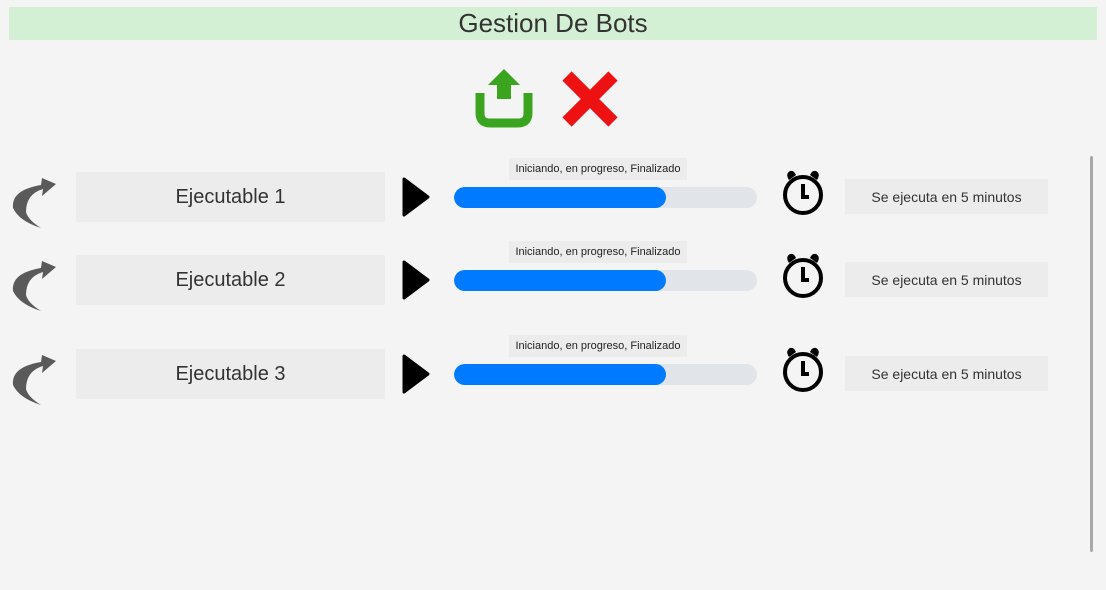 Image resolution: width=1106 pixels, height=590 pixels. I want to click on toolbar, so click(553, 99).